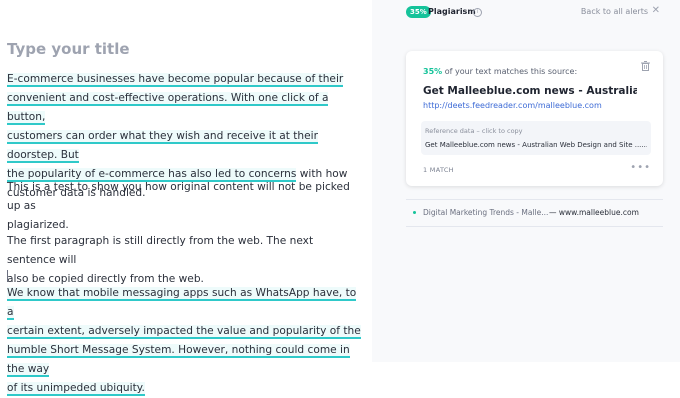  Describe the element at coordinates (614, 12) in the screenshot. I see `back-to-alerts-link: Back to all alerts` at that location.